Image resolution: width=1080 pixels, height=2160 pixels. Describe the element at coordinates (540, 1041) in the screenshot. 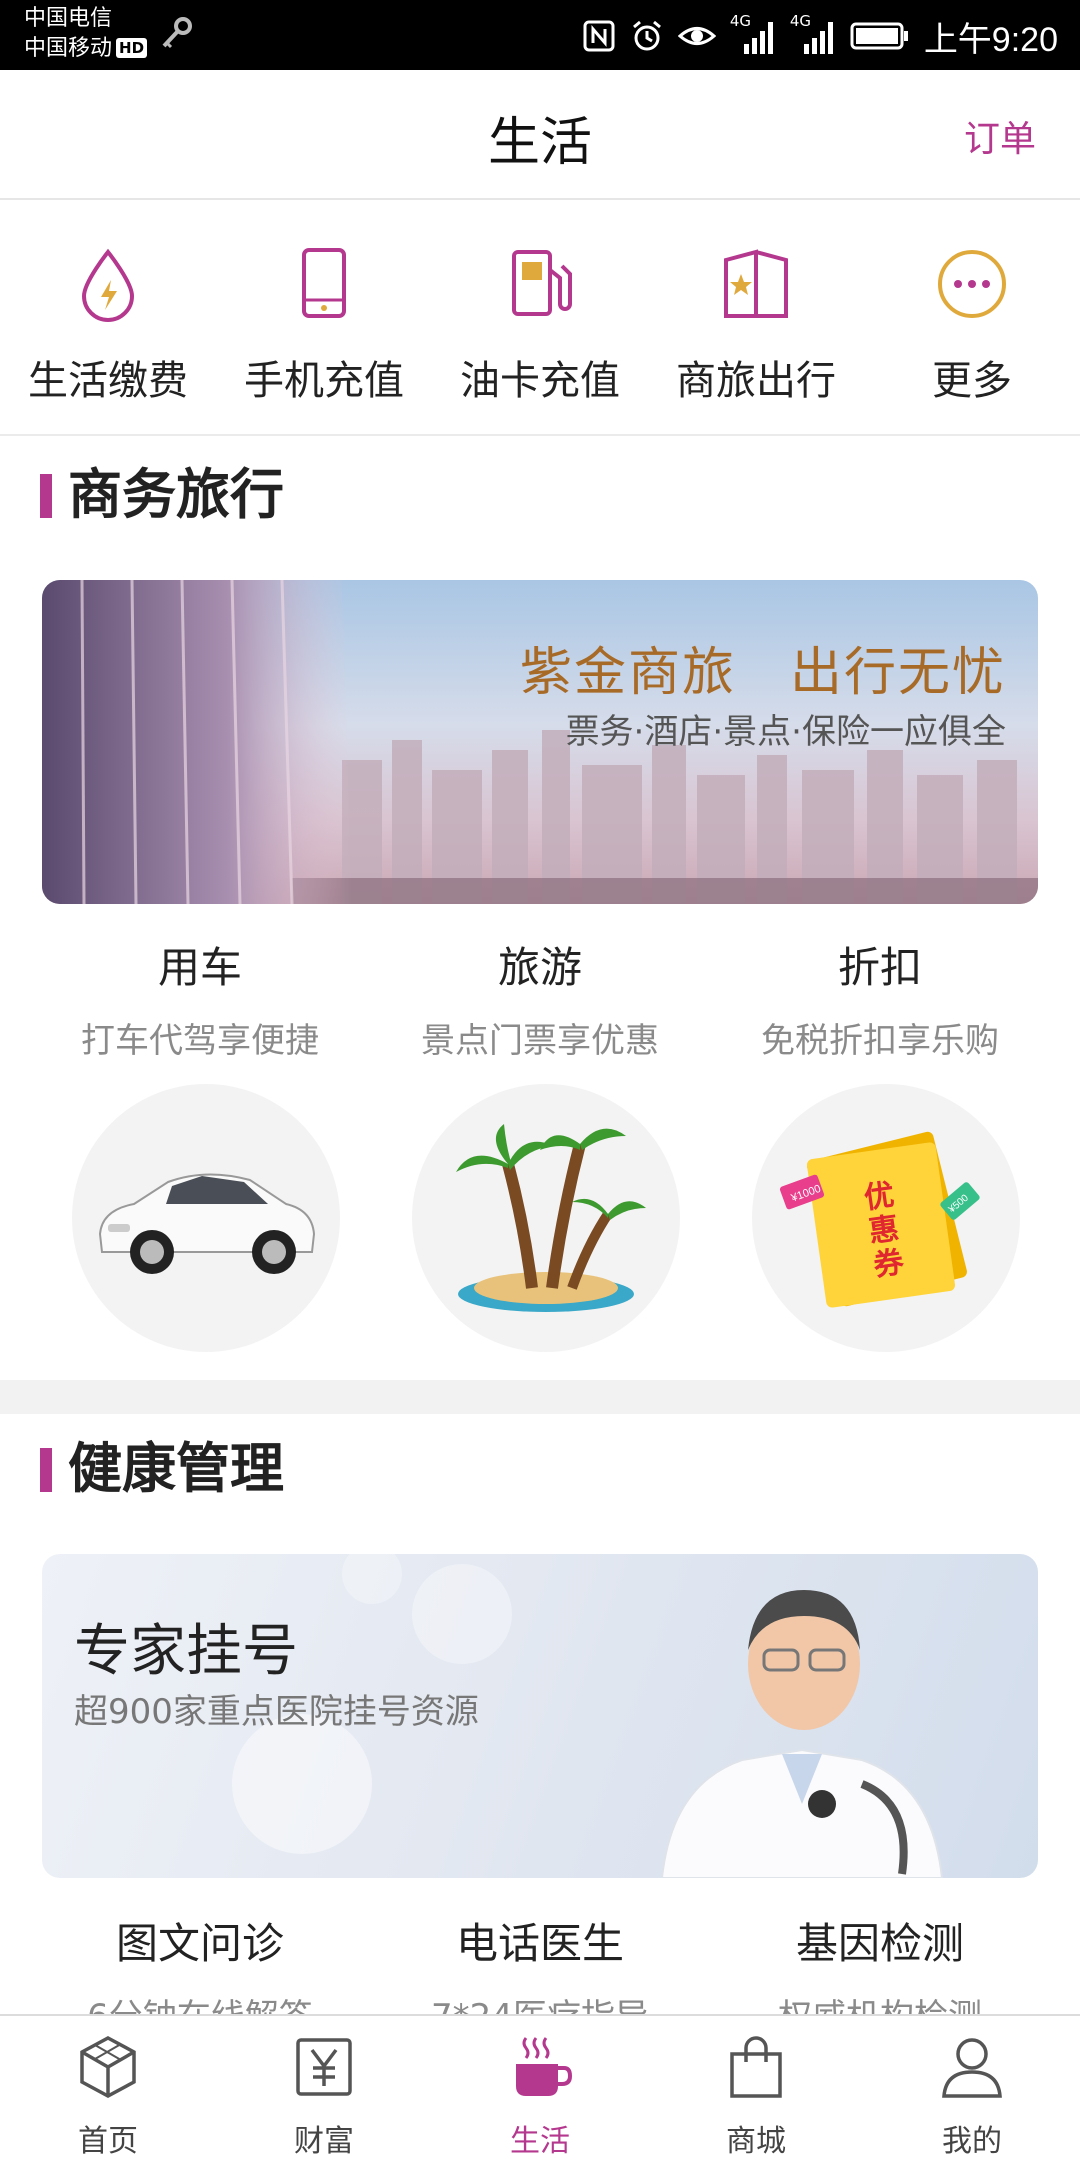

I see `feature-subtitle: 景点门票享优惠` at that location.